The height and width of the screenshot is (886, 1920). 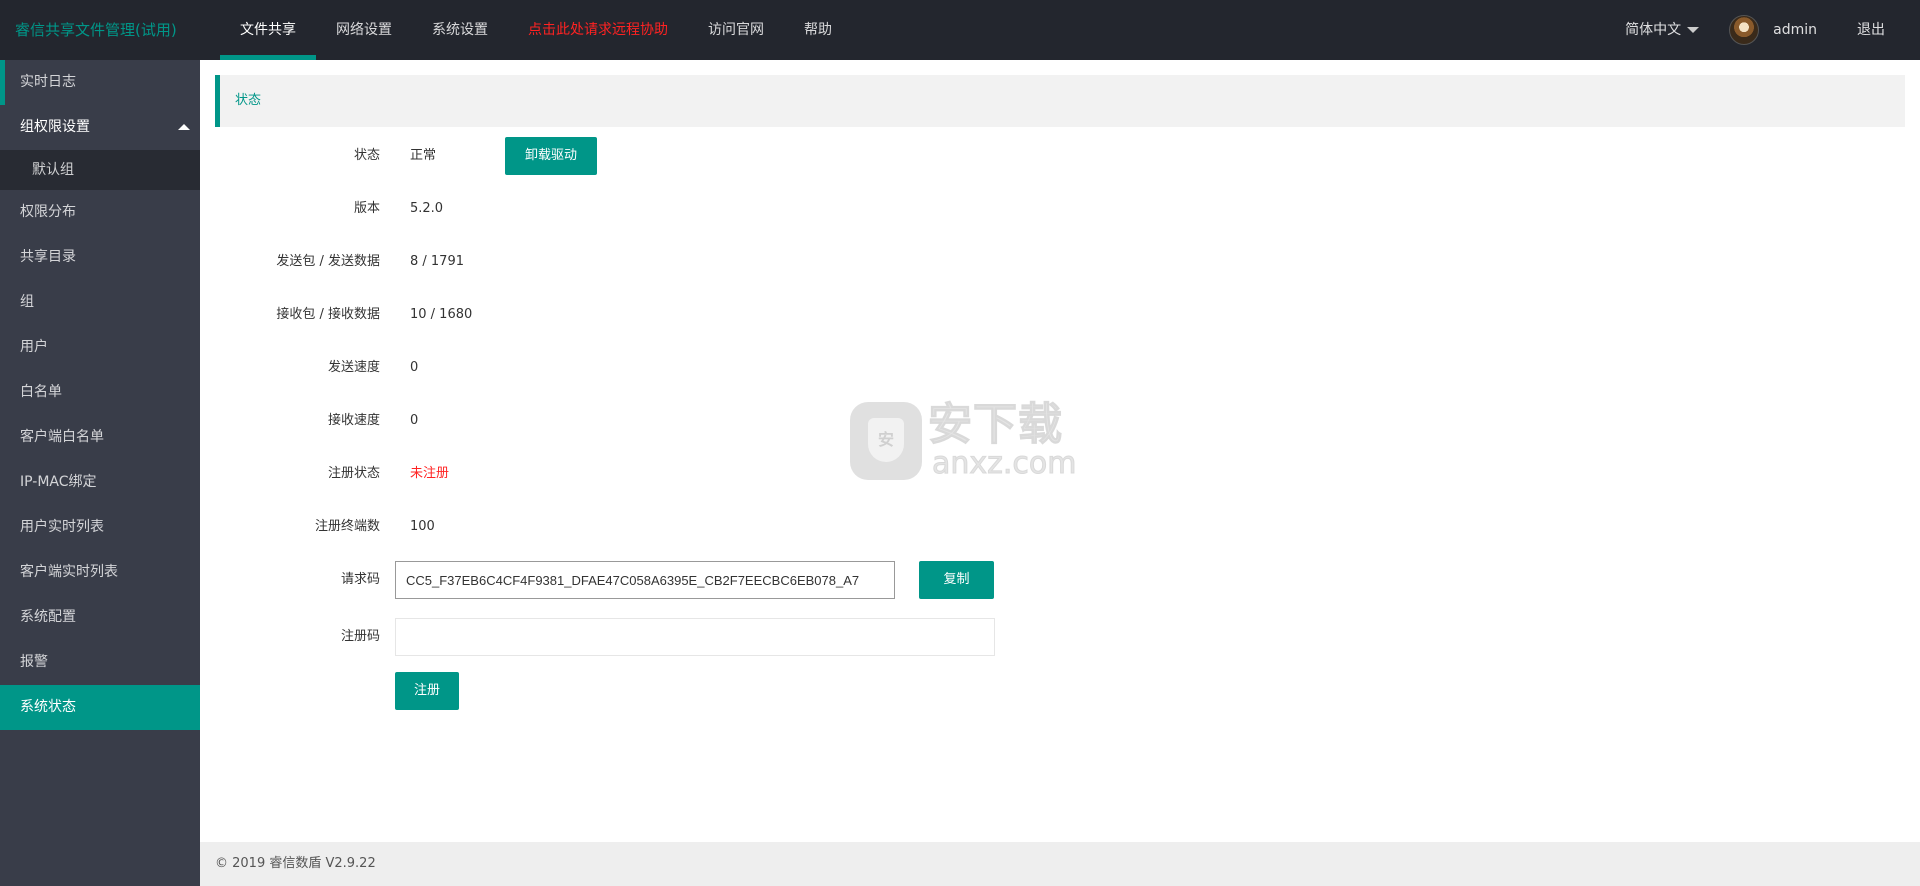 What do you see at coordinates (1050, 474) in the screenshot?
I see `reg-status-row: 注册状态 未注册` at bounding box center [1050, 474].